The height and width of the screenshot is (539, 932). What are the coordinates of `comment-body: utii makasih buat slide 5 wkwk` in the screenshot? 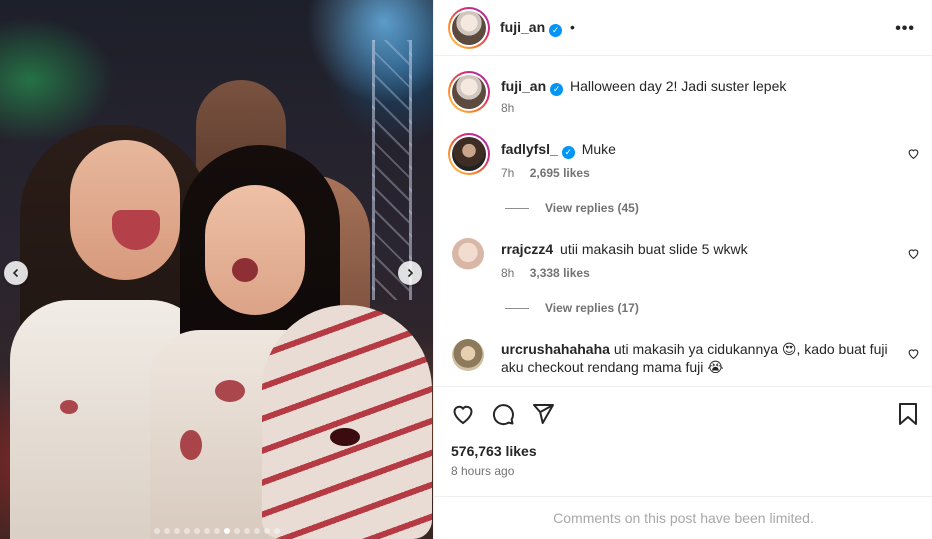 It's located at (654, 249).